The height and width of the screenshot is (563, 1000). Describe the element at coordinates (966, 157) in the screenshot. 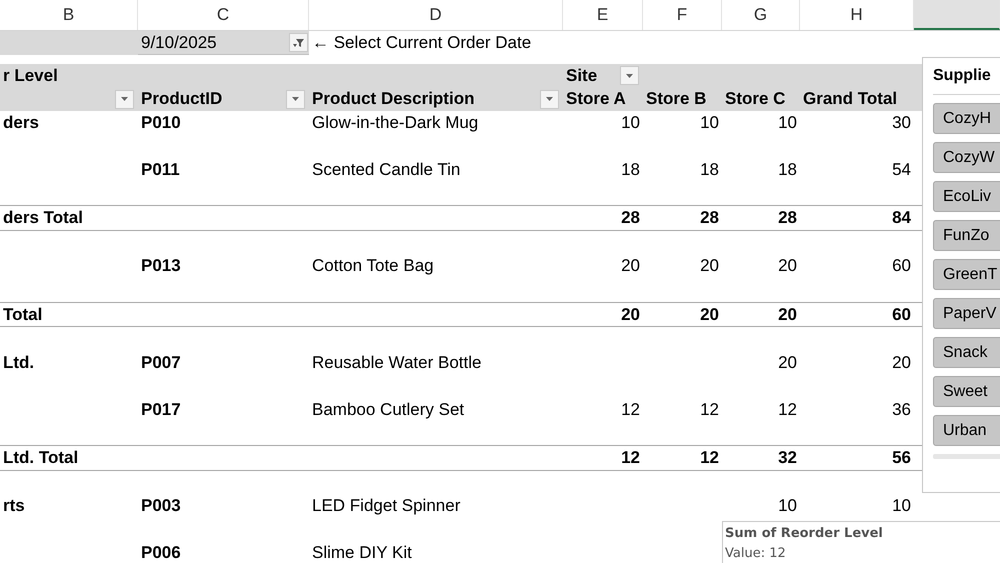

I see `slicer-item: CozyW` at that location.